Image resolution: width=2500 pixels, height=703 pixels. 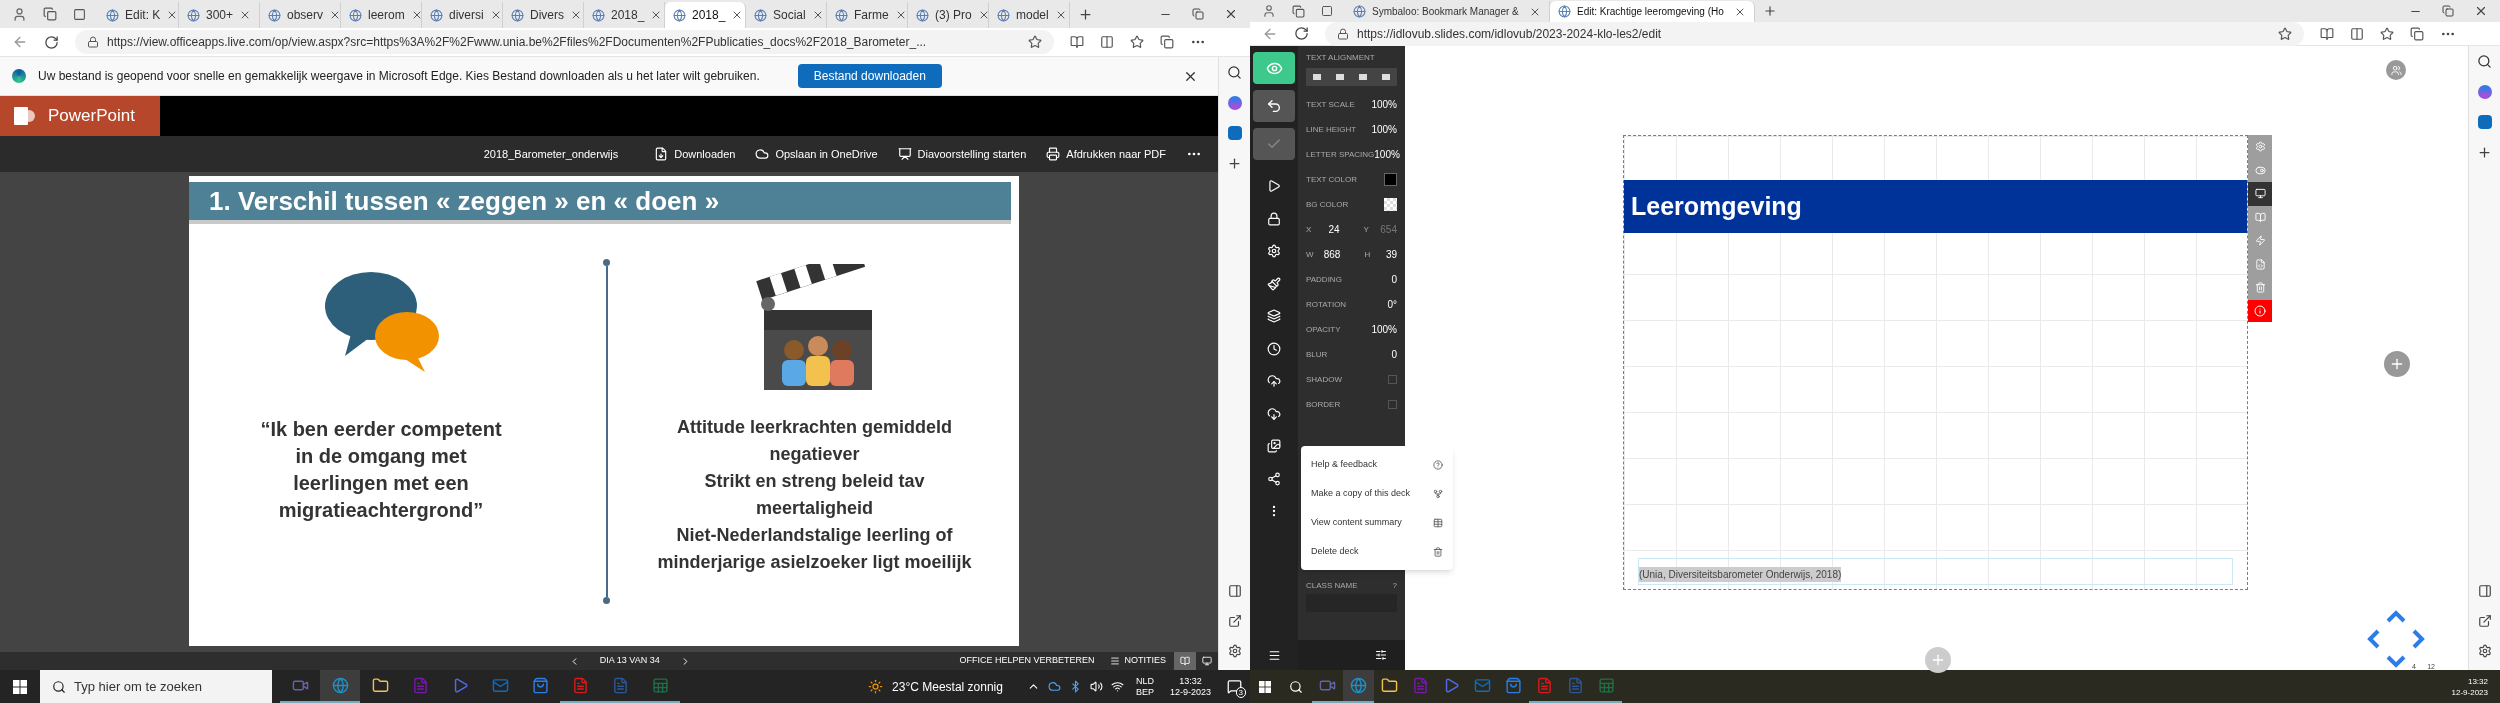 What do you see at coordinates (1938, 660) in the screenshot?
I see `add-slide-icon` at bounding box center [1938, 660].